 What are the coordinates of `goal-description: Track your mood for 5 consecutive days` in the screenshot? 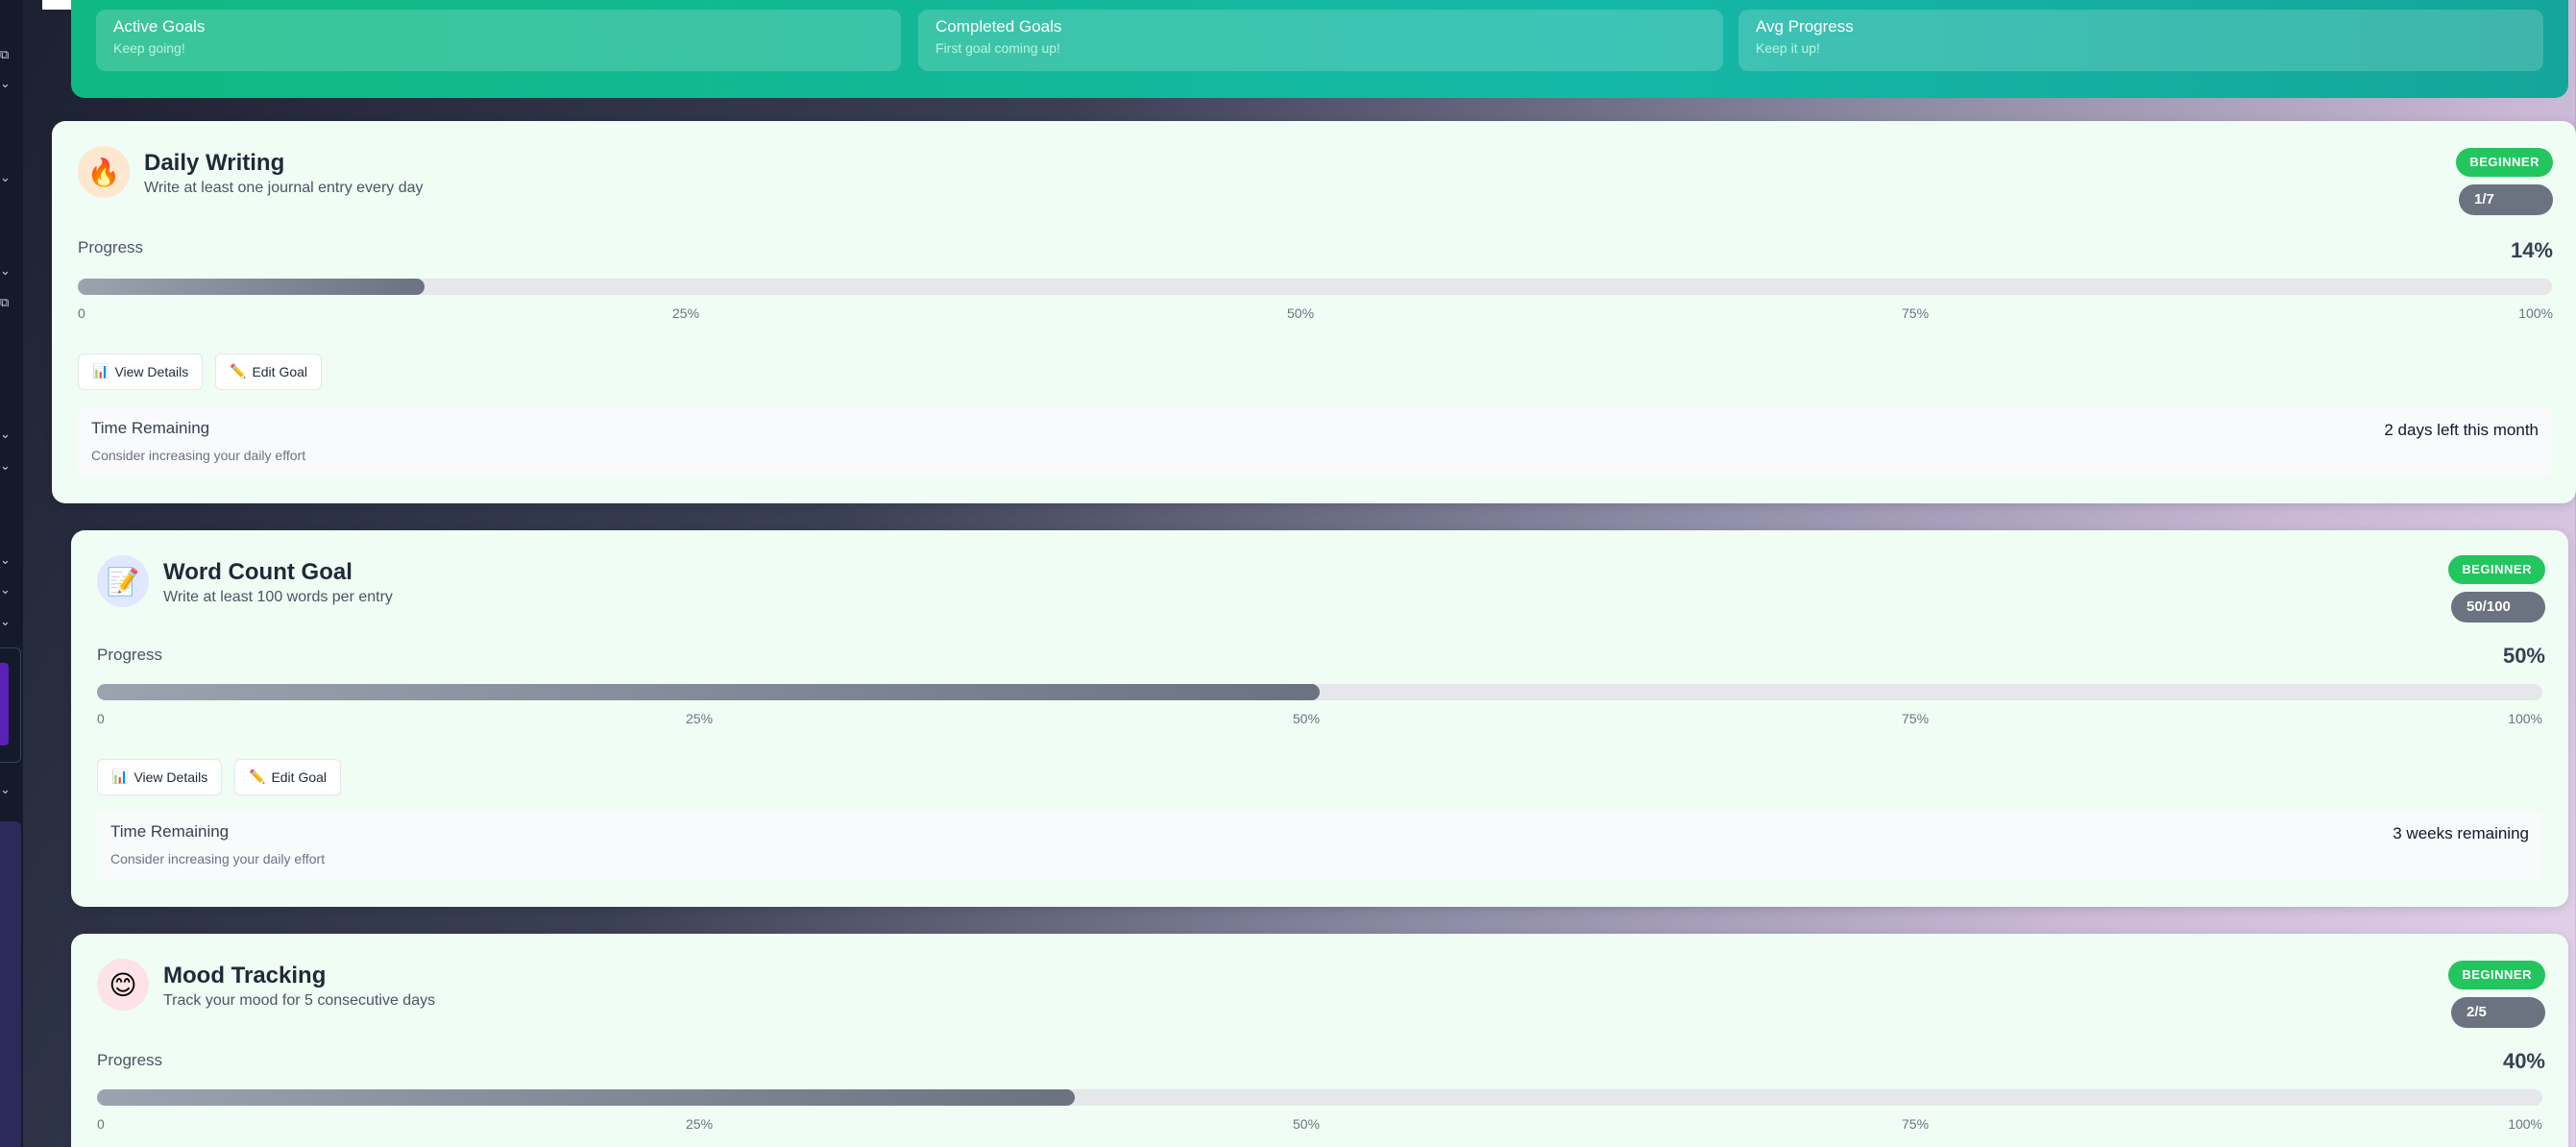 It's located at (299, 1000).